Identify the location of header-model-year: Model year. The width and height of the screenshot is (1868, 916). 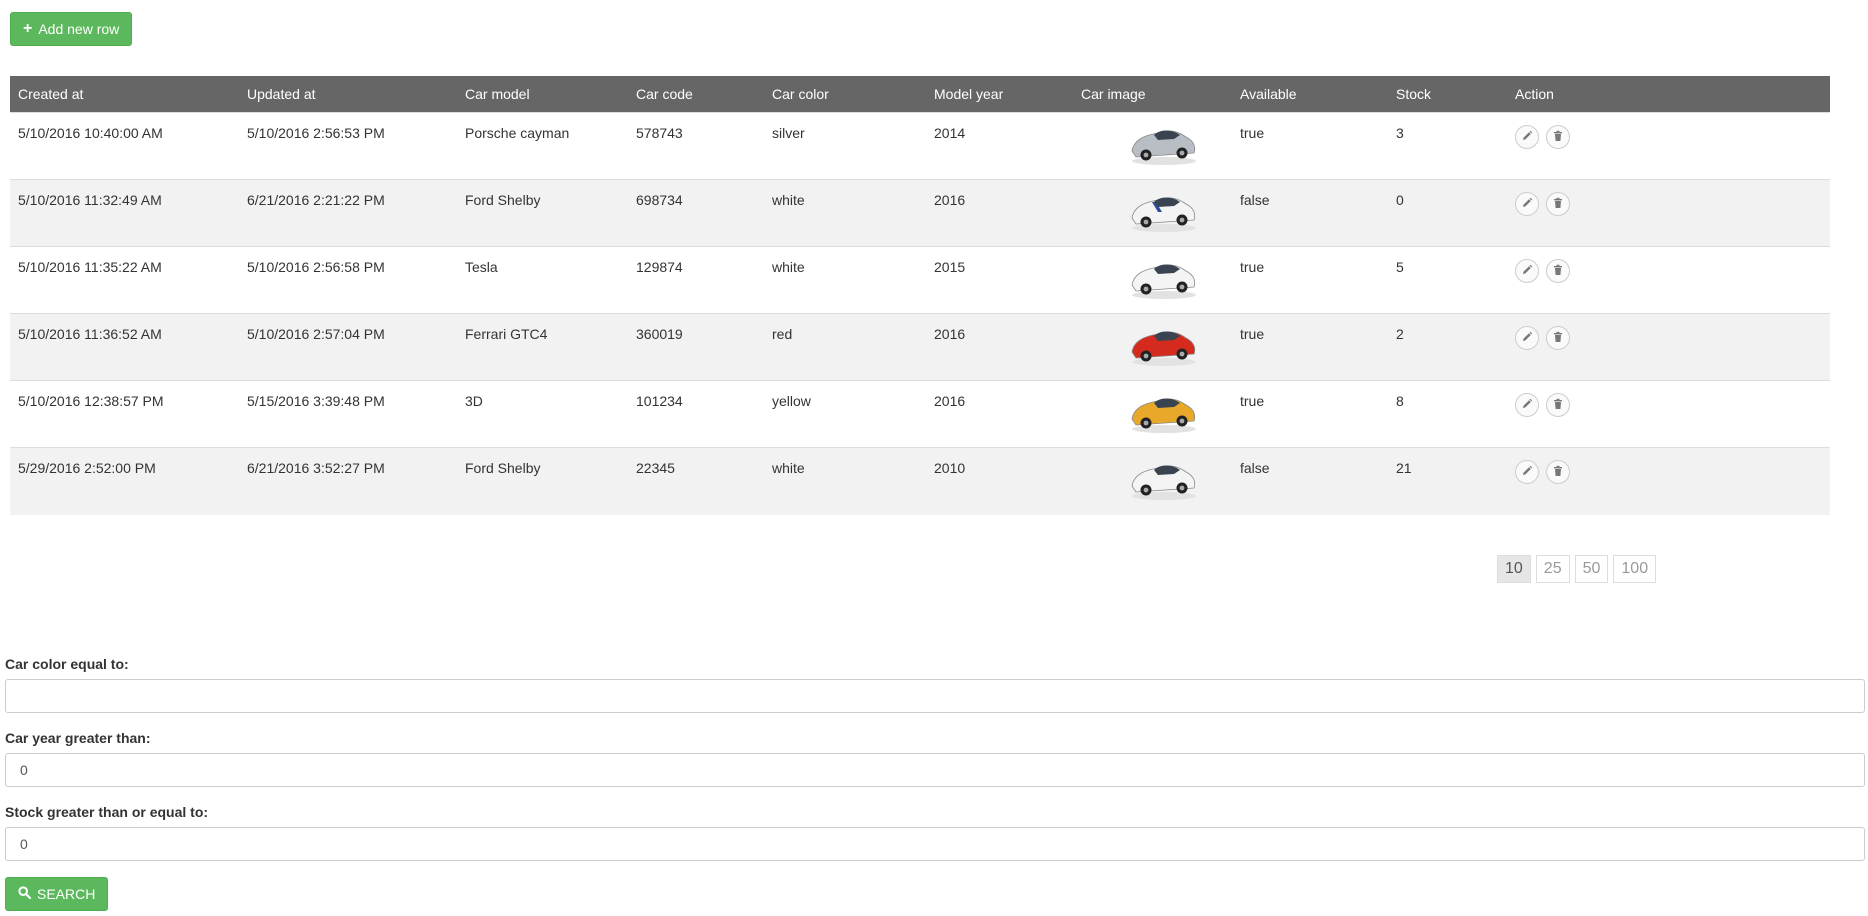
(999, 94).